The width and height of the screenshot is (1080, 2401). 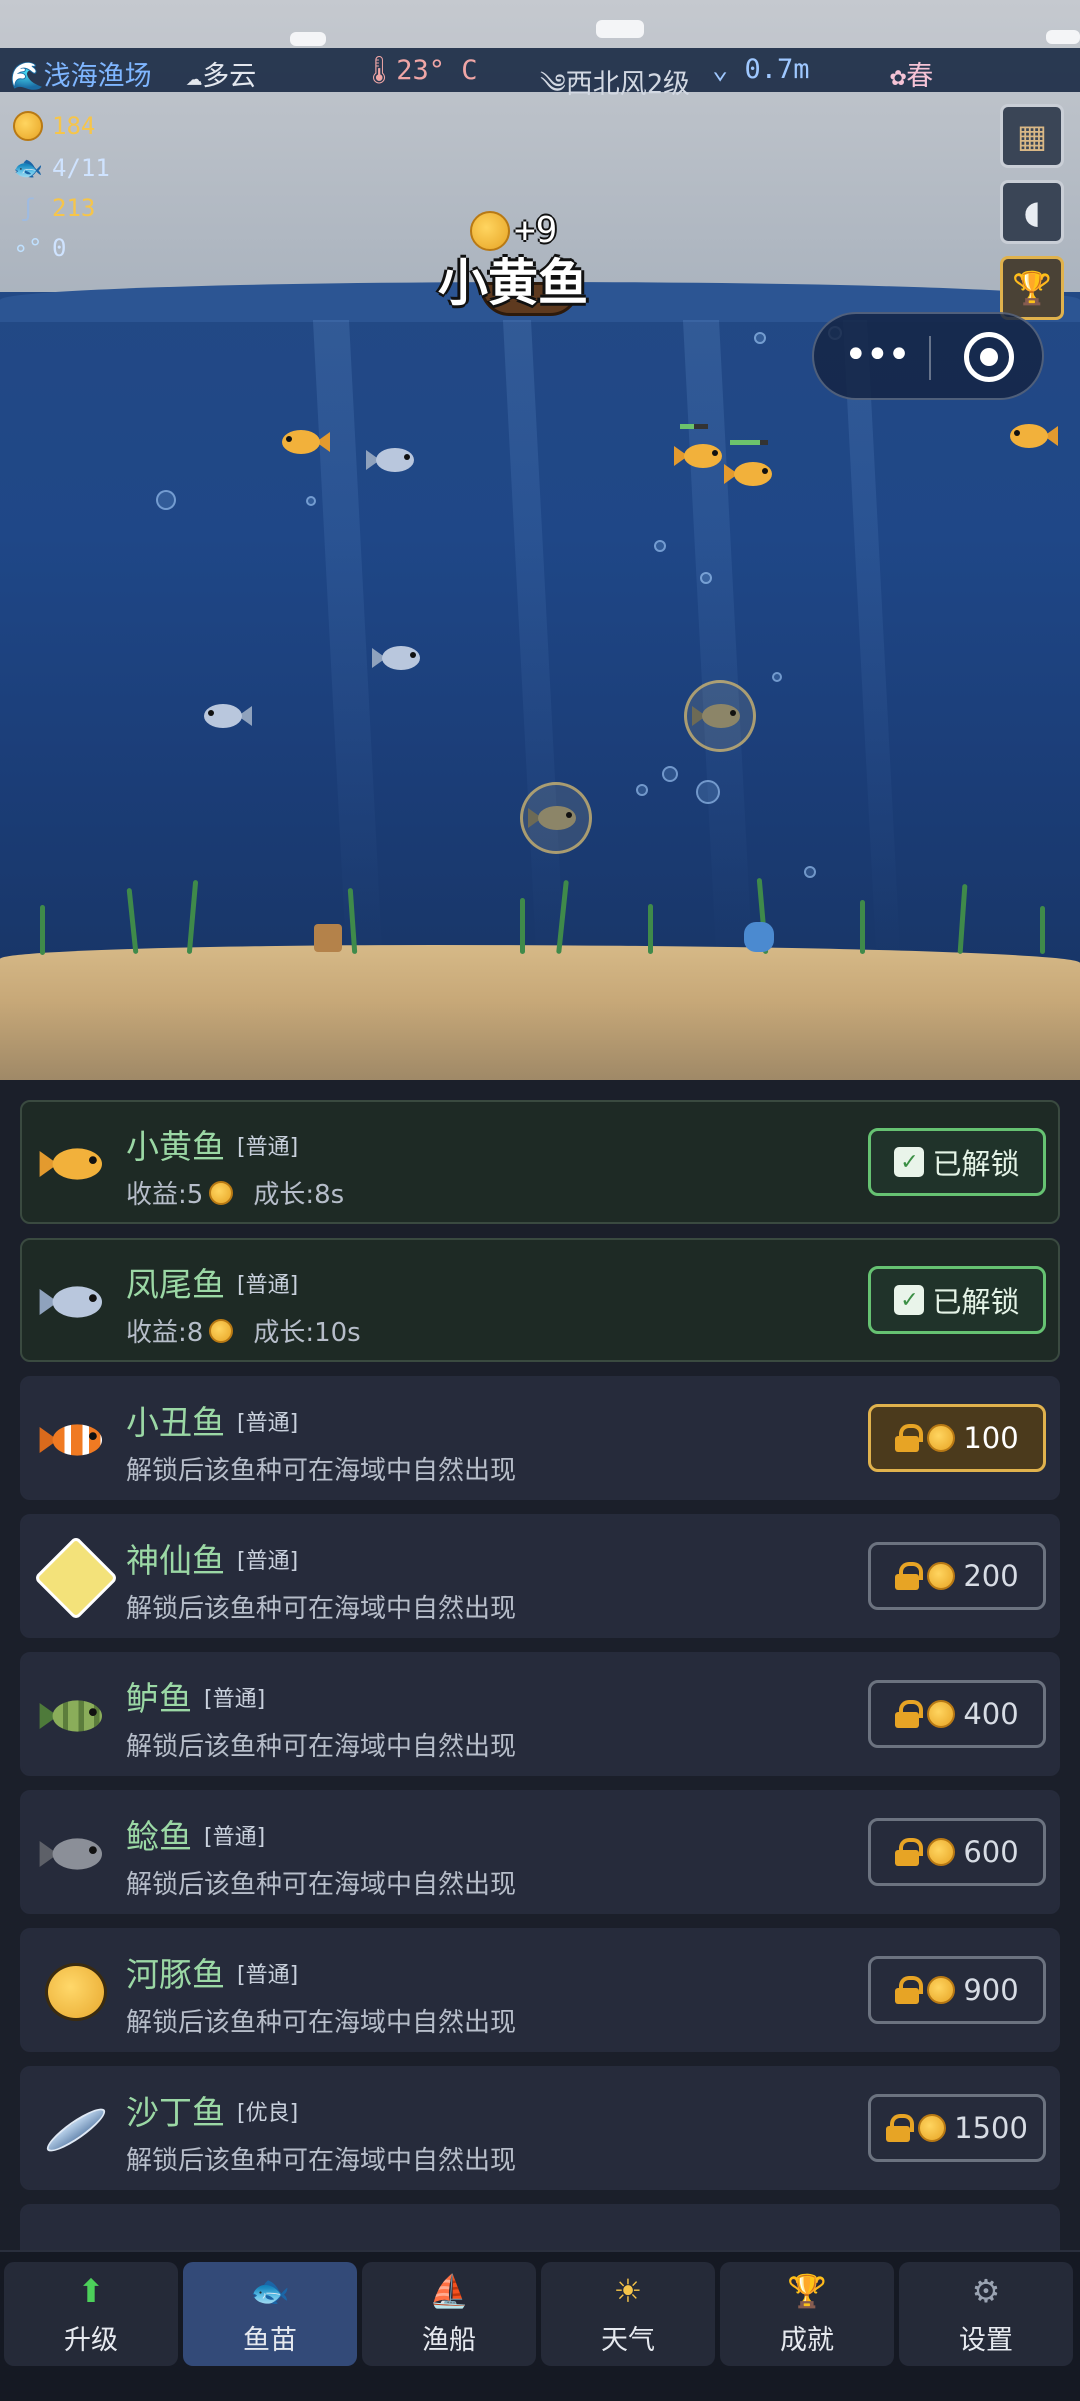 What do you see at coordinates (449, 2290) in the screenshot?
I see `boat-icon: ⛵` at bounding box center [449, 2290].